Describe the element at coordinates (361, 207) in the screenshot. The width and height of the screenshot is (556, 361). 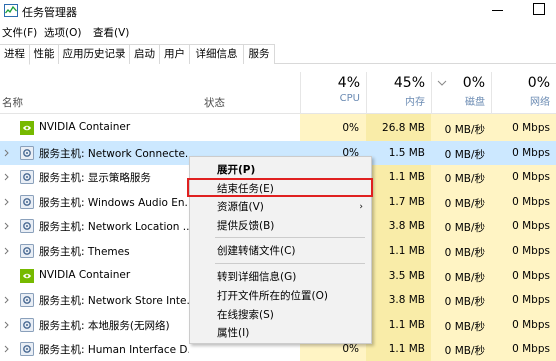
I see `submenu-arrow-icon: ›` at that location.